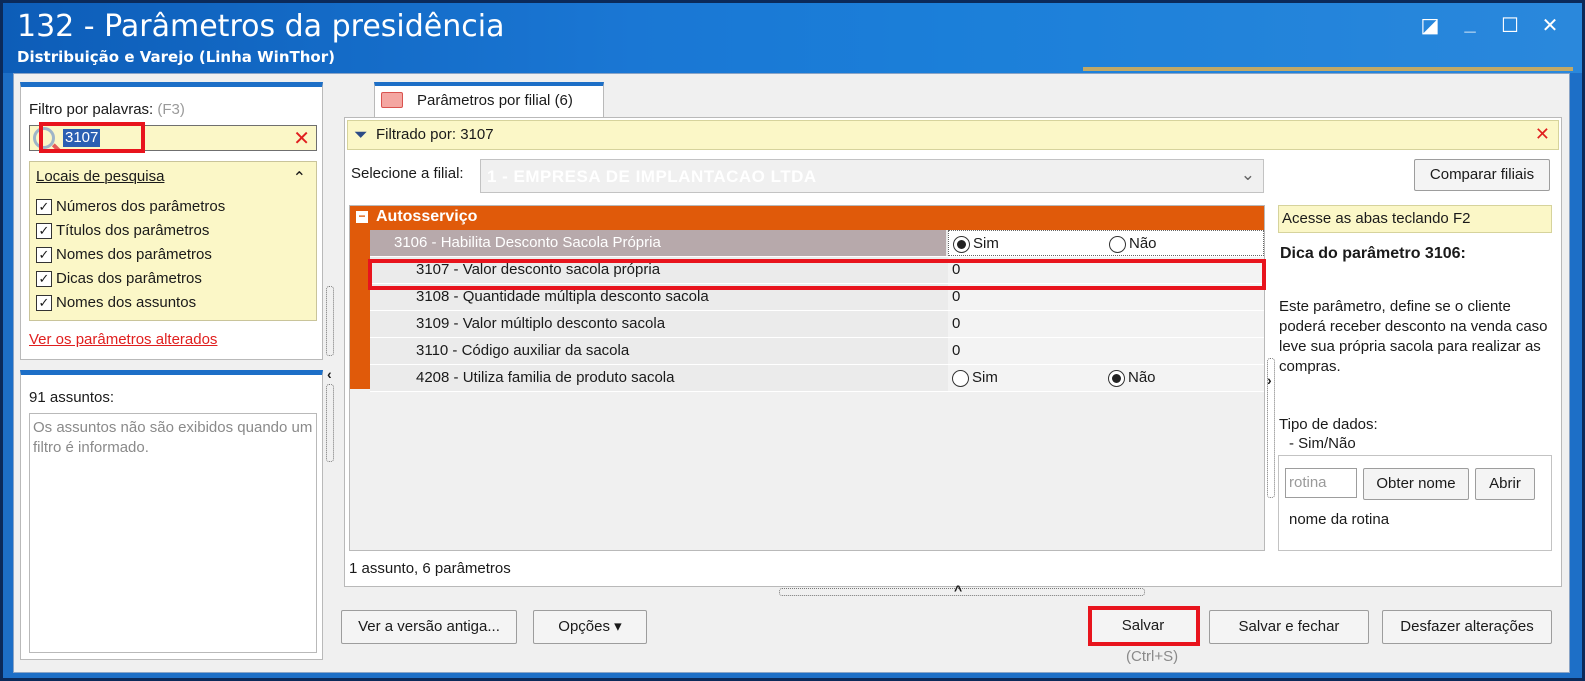 The width and height of the screenshot is (1585, 681). Describe the element at coordinates (122, 230) in the screenshot. I see `checkbox-titulos: ✓ Títulos dos parâmetros` at that location.